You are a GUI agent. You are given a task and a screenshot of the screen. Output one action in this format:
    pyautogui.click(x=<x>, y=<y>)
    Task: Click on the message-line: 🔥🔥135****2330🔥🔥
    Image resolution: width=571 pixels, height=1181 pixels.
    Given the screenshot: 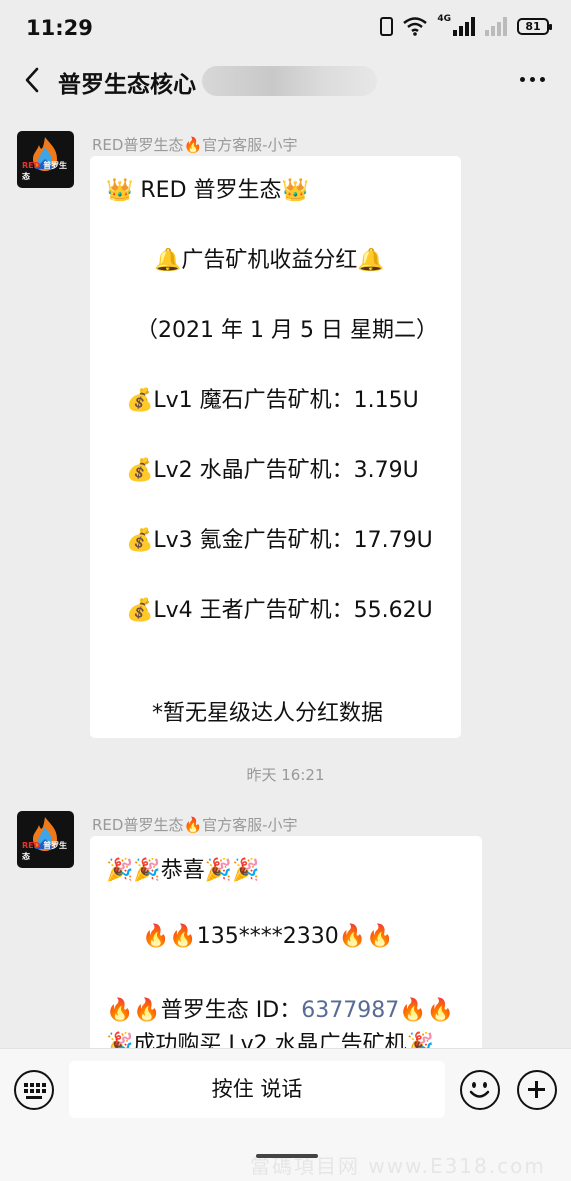 What is the action you would take?
    pyautogui.click(x=268, y=936)
    